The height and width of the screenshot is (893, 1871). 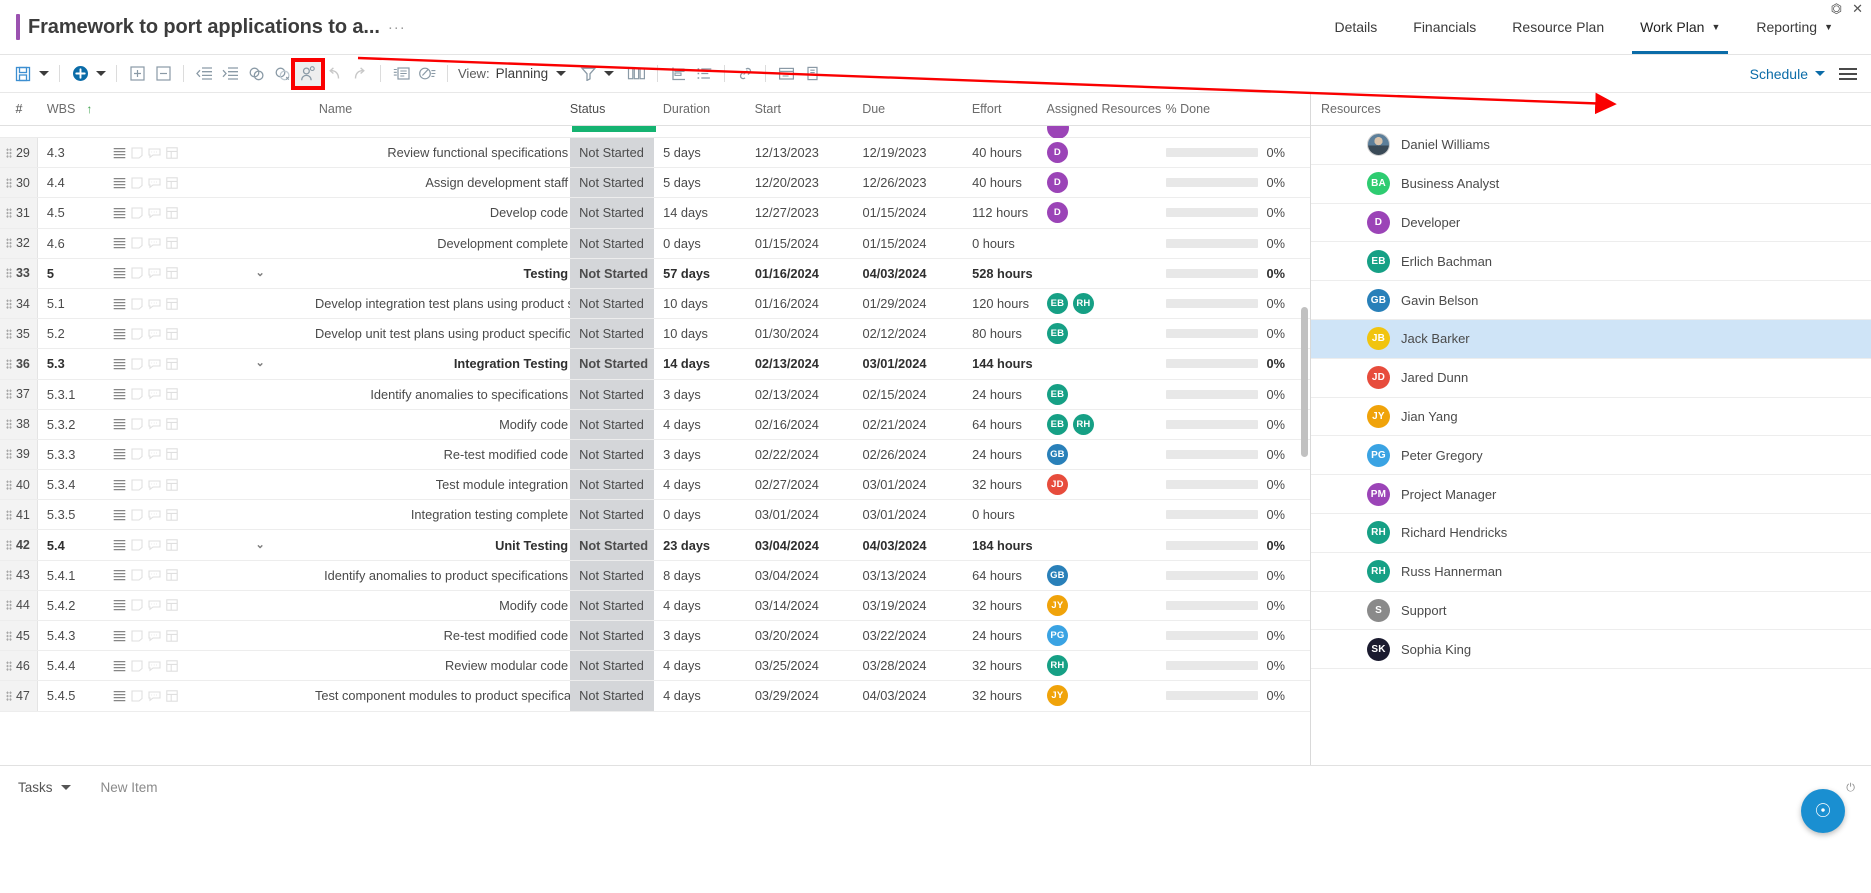 I want to click on nav-item-details: Details, so click(x=1355, y=27).